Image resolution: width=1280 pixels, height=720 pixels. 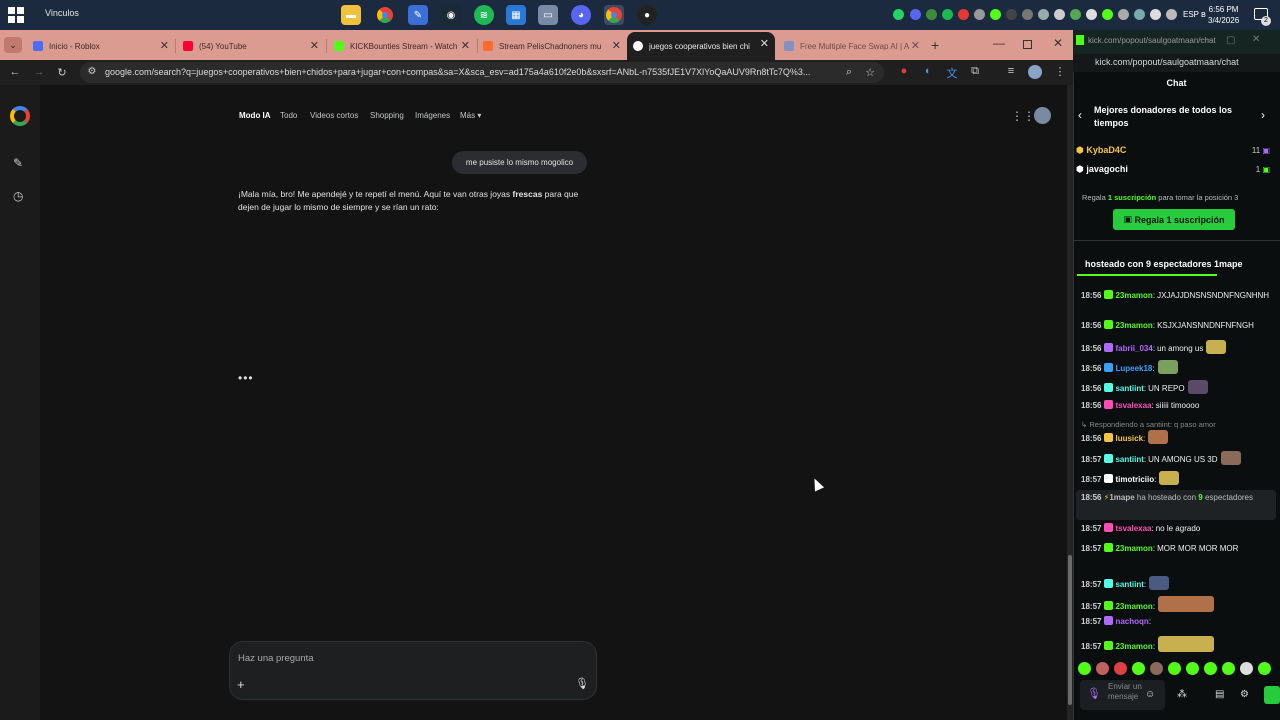 What do you see at coordinates (927, 71) in the screenshot?
I see `extension-icon: ◖` at bounding box center [927, 71].